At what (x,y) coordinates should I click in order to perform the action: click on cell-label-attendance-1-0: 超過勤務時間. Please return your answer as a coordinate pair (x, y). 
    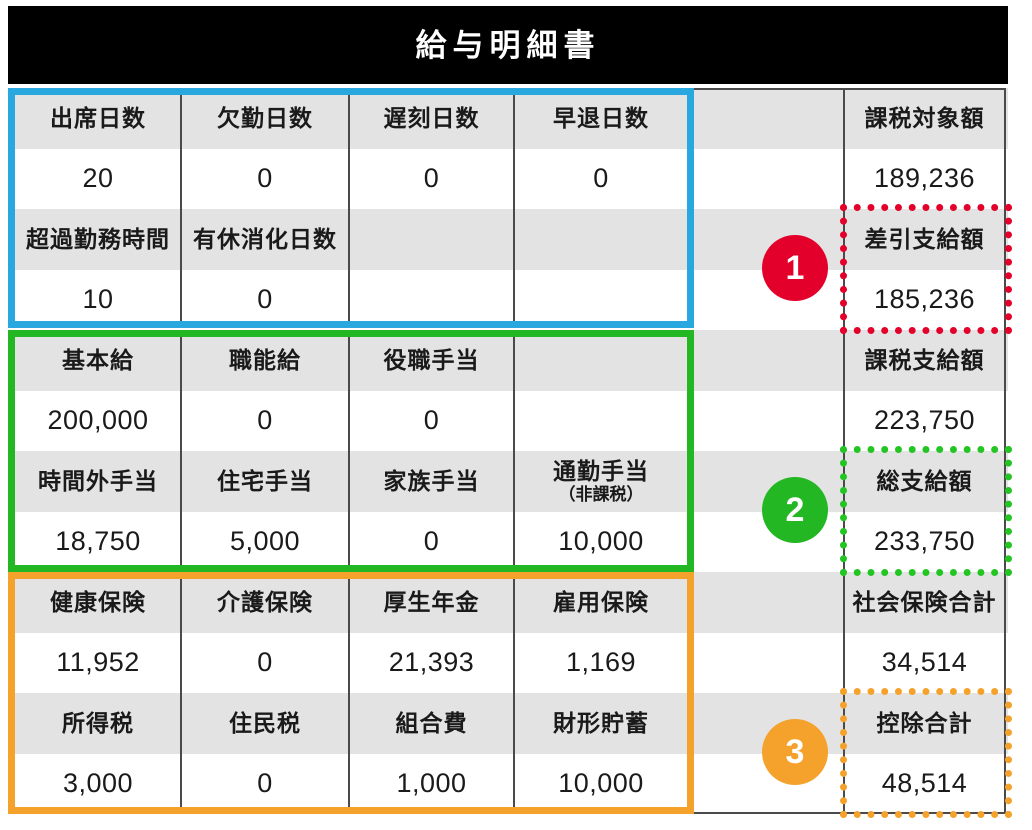
    Looking at the image, I should click on (98, 239).